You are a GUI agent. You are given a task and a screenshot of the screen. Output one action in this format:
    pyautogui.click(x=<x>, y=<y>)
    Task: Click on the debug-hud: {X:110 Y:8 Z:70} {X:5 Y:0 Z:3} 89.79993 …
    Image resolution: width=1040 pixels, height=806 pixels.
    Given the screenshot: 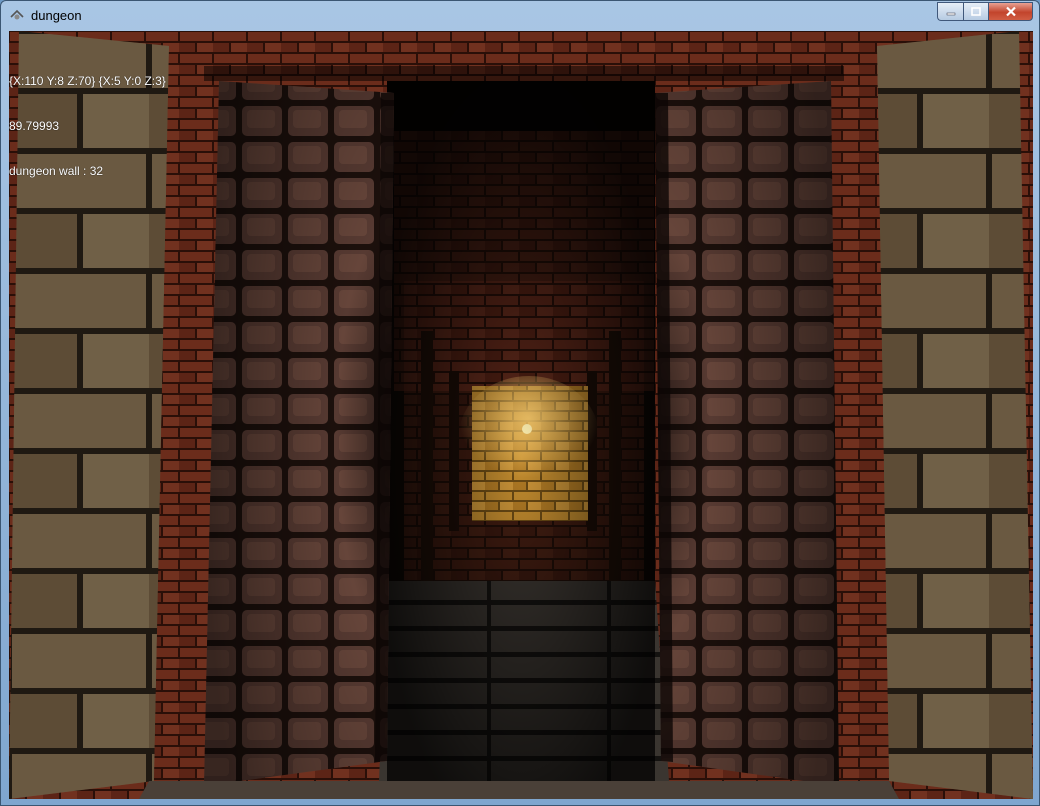 What is the action you would take?
    pyautogui.click(x=87, y=126)
    